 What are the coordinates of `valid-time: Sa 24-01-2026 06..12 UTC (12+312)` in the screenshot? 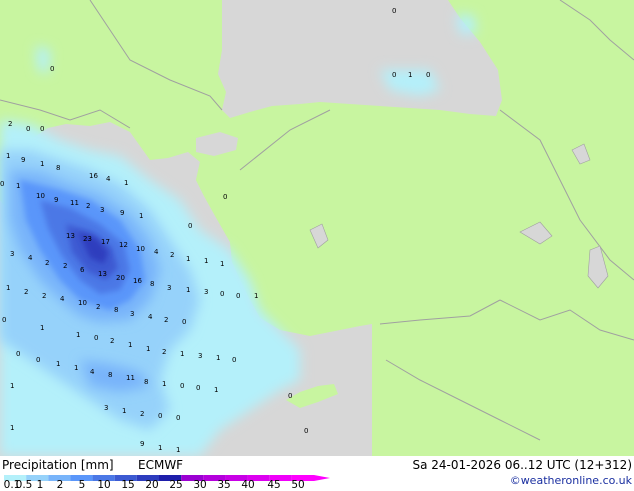 It's located at (522, 465).